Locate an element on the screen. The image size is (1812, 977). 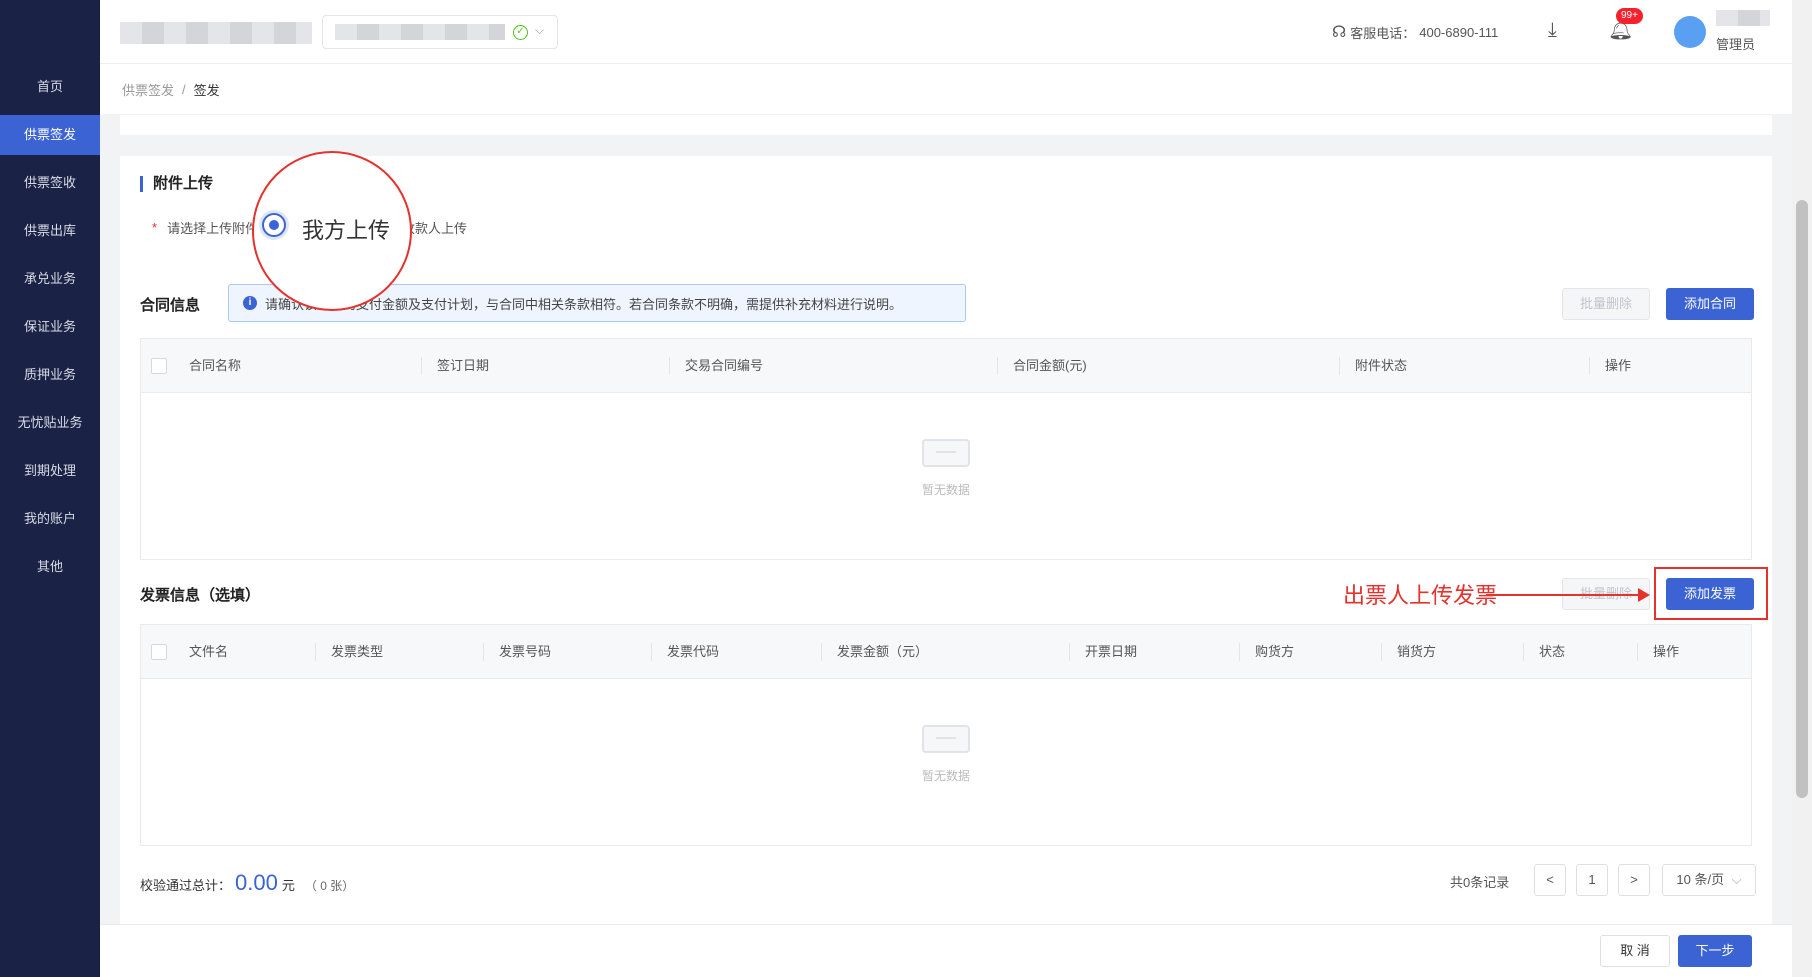
column-header: 状态 is located at coordinates (1552, 651).